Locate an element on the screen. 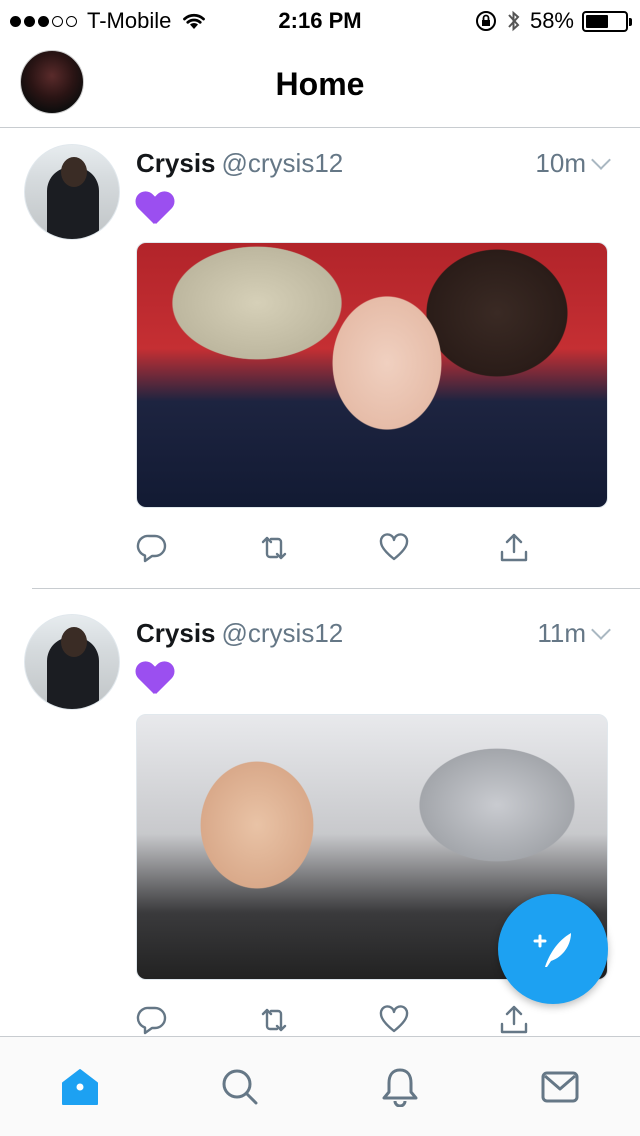 This screenshot has height=1136, width=640. reply-icon is located at coordinates (156, 552).